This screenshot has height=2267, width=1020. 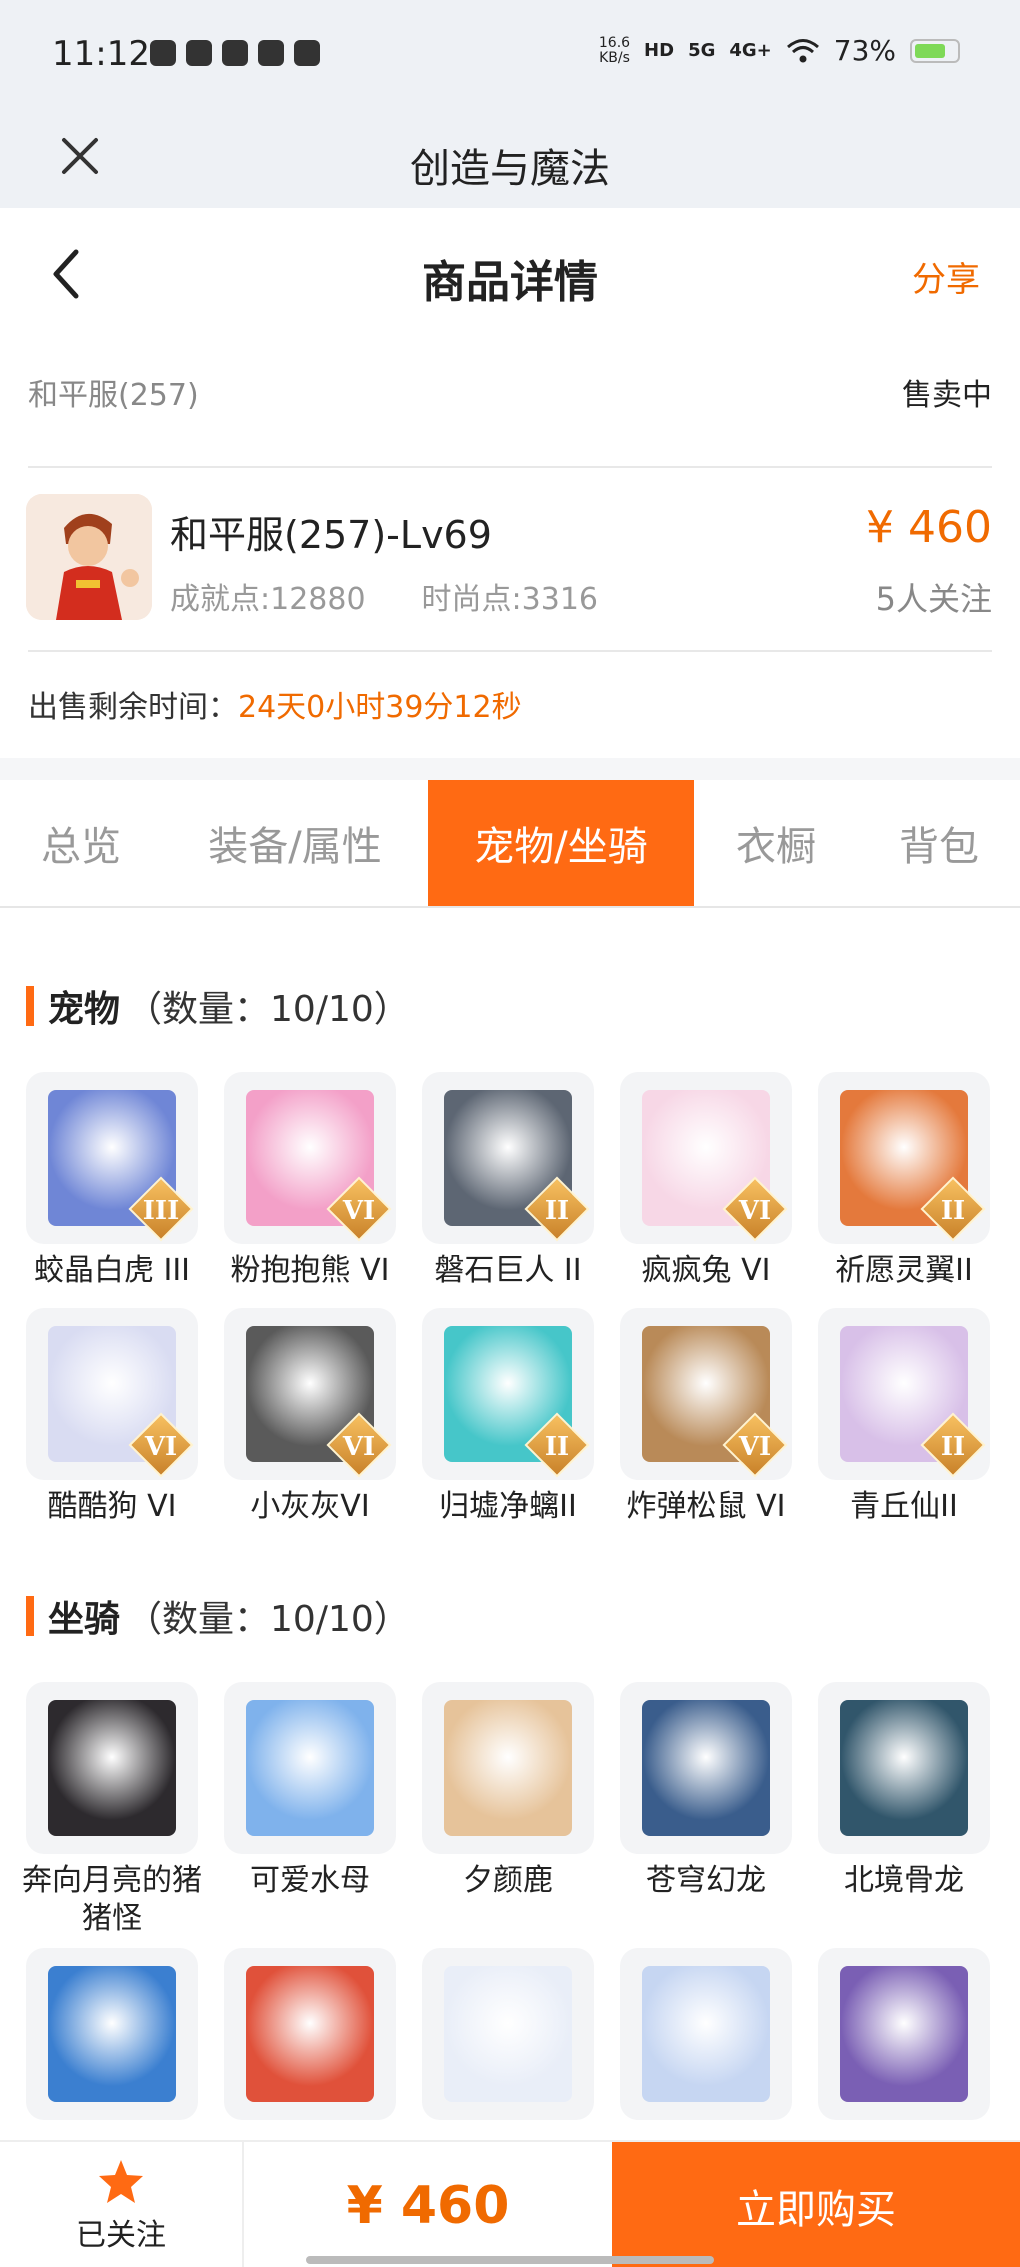 I want to click on follow-button: 已关注, so click(x=122, y=2204).